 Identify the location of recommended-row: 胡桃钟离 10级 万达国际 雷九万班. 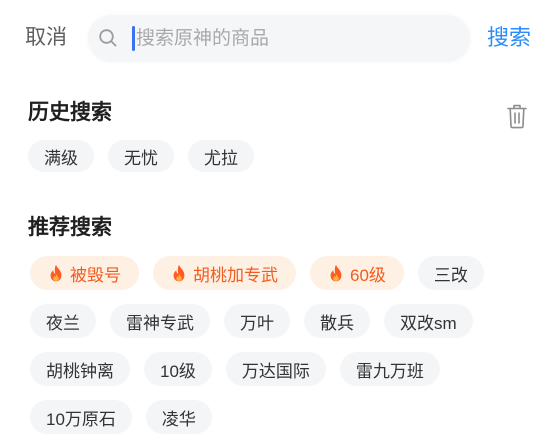
(257, 369).